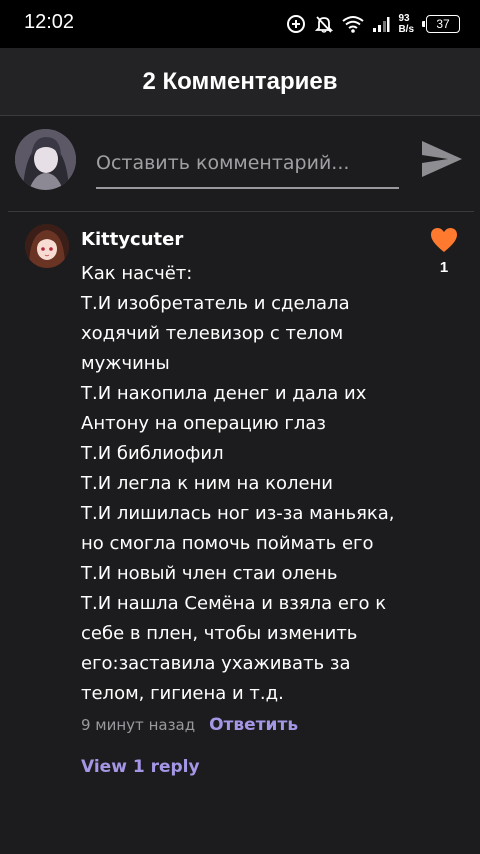  I want to click on reply-button: Ответить, so click(253, 725).